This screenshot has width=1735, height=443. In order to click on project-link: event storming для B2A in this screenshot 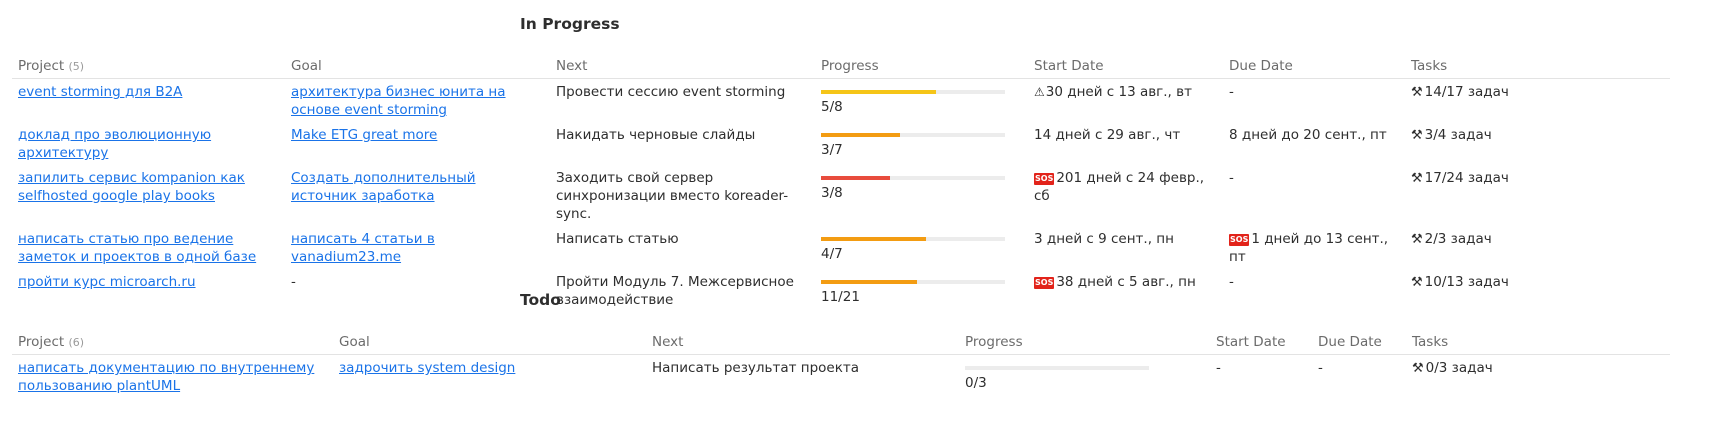, I will do `click(100, 92)`.